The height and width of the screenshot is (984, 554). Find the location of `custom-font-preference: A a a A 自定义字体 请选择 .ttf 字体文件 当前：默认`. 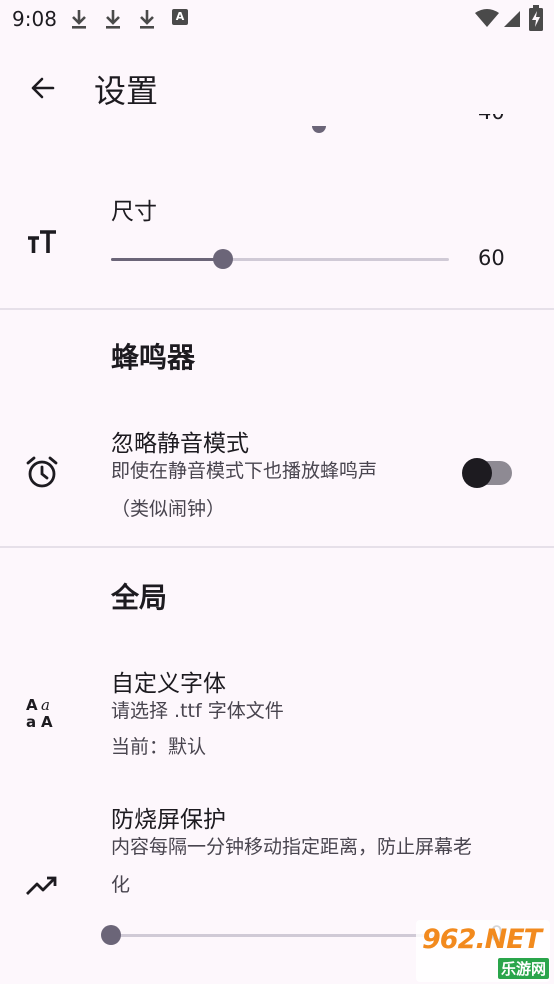

custom-font-preference: A a a A 自定义字体 请选择 .ttf 字体文件 当前：默认 is located at coordinates (277, 712).